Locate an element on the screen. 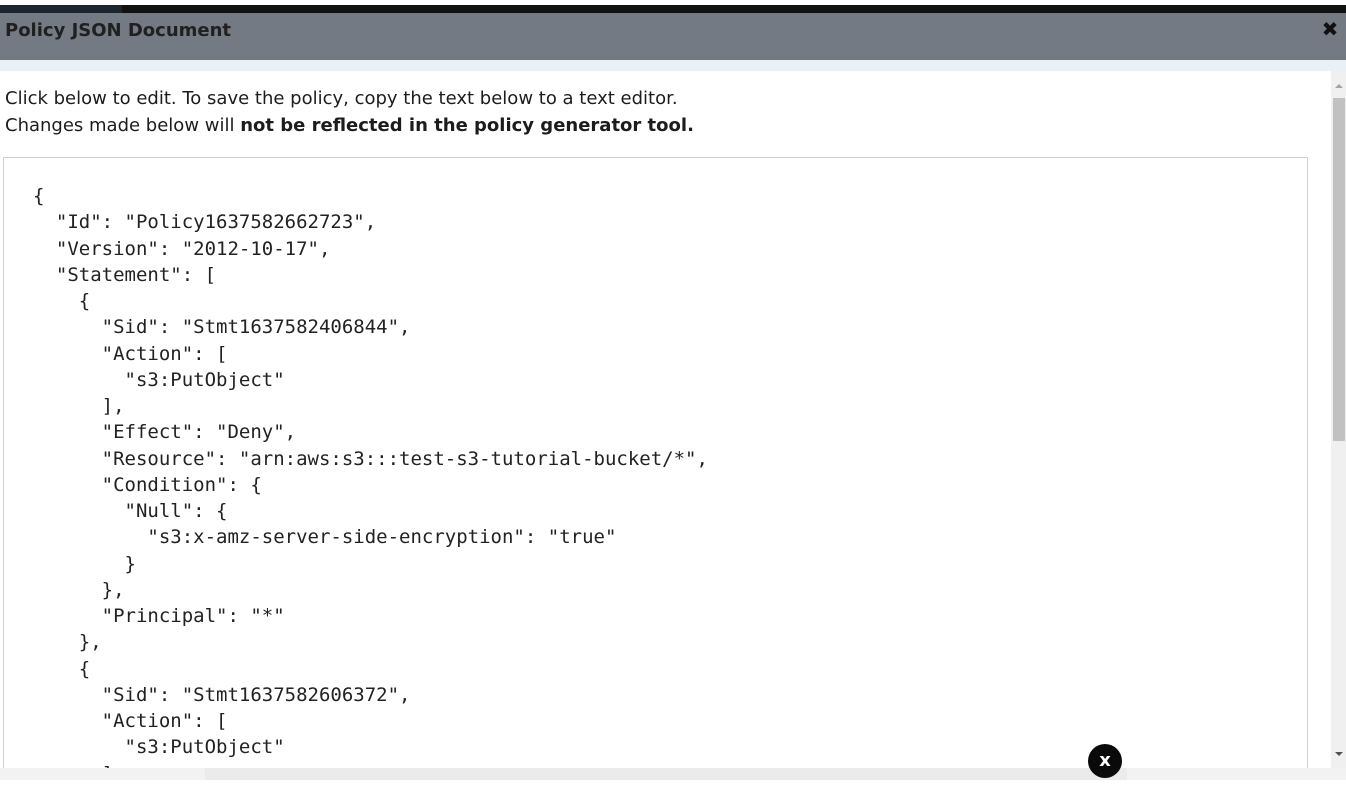 Image resolution: width=1346 pixels, height=794 pixels. scroll-down-arrow-icon is located at coordinates (1339, 754).